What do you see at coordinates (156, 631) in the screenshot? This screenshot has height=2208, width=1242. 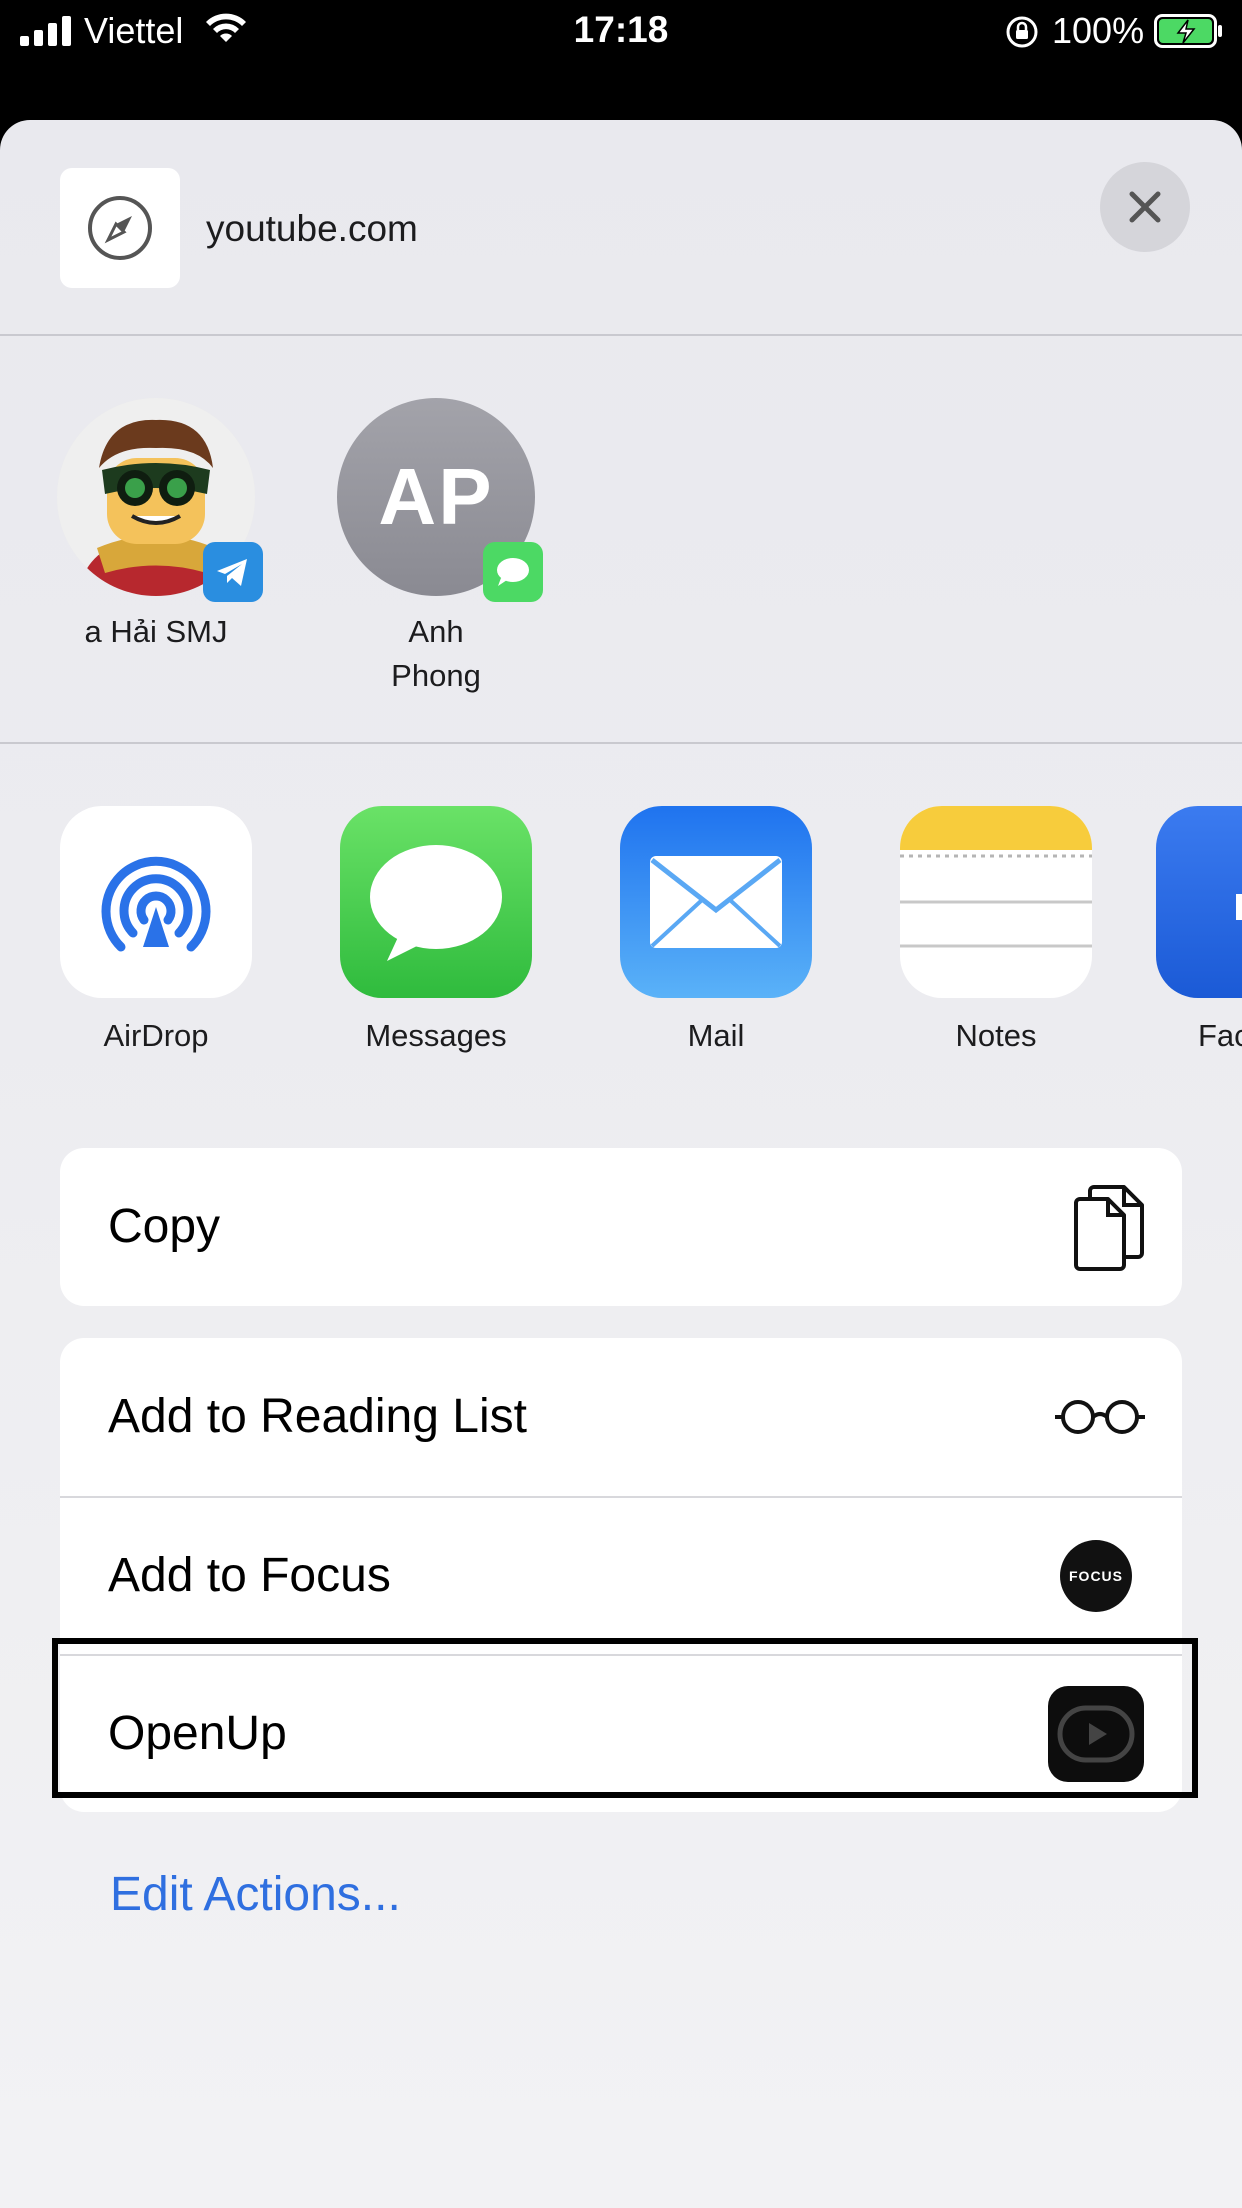 I see `contact-name: a Hải SMJ` at bounding box center [156, 631].